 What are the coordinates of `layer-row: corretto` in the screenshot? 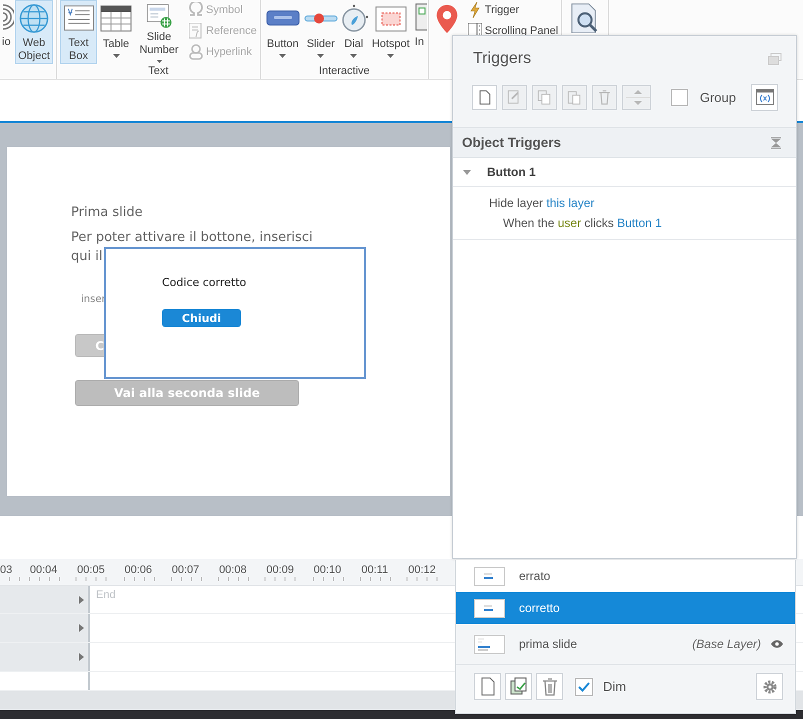 It's located at (625, 608).